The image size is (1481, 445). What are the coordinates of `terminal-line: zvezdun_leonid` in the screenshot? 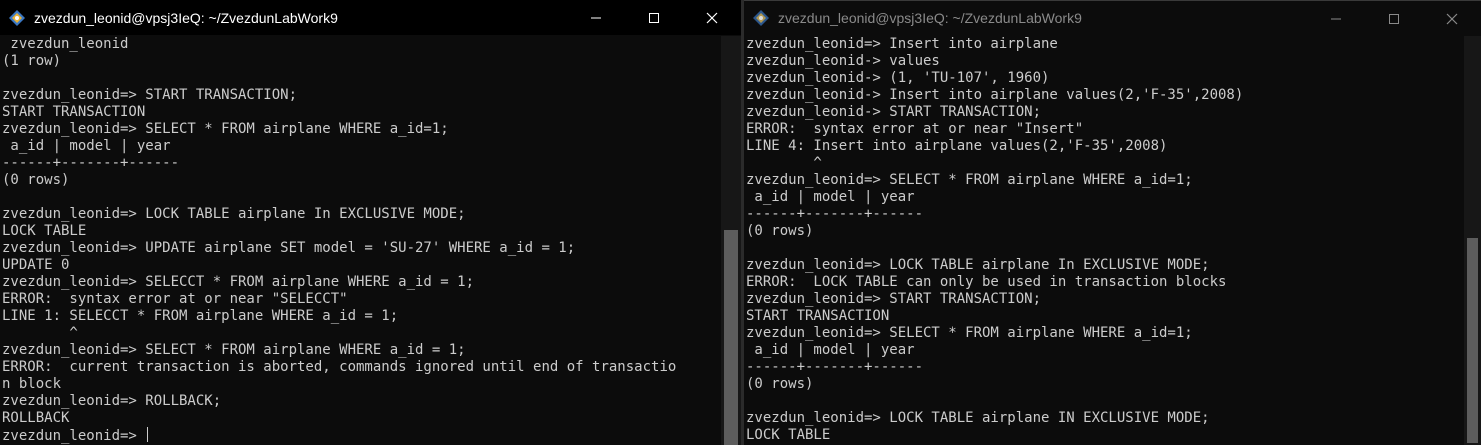 It's located at (65, 44).